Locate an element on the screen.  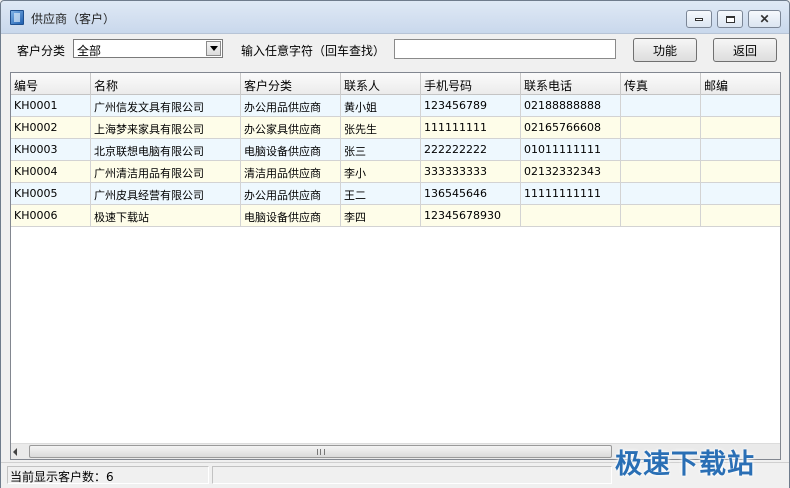
back-button: 返回 is located at coordinates (745, 50).